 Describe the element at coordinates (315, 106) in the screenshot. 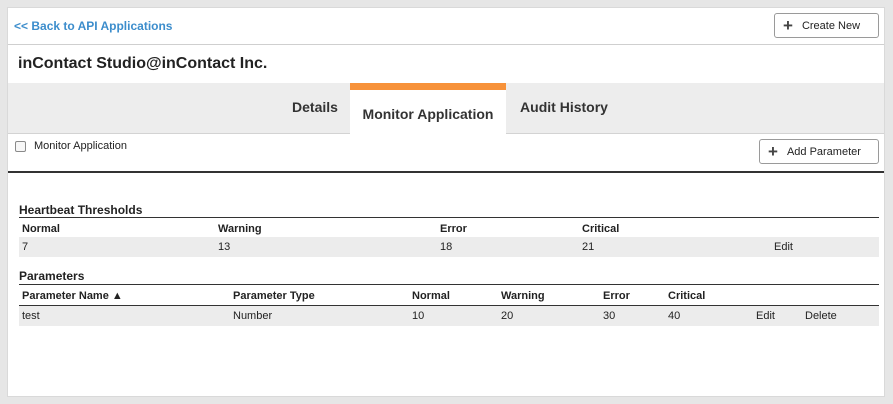

I see `tab-details: Details` at that location.